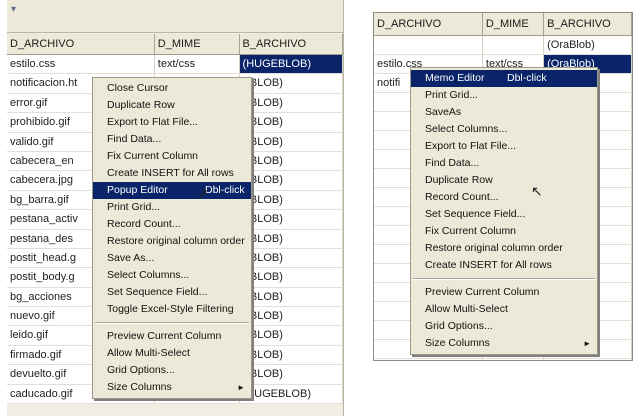 The image size is (633, 416). Describe the element at coordinates (504, 112) in the screenshot. I see `menu-item-saveas: SaveAs` at that location.